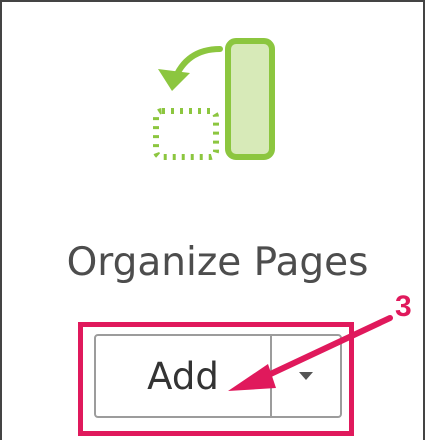 The width and height of the screenshot is (435, 442). I want to click on organize-pages-icon, so click(216, 100).